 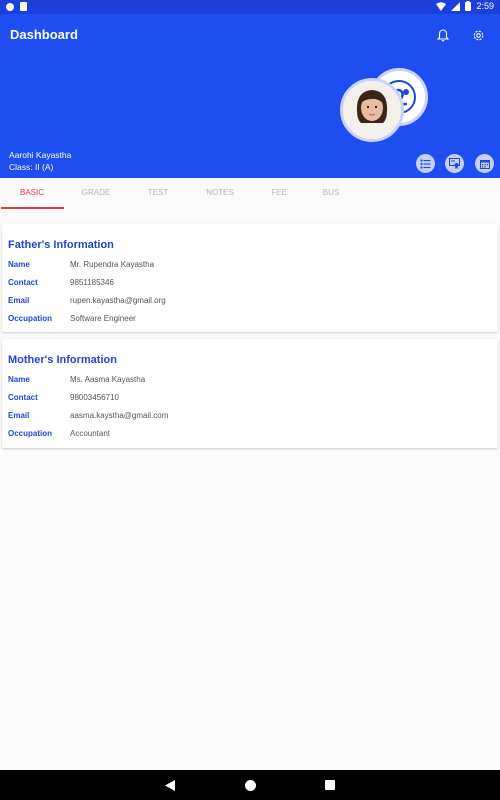 I want to click on mother-email-value: aasma.kaystha@gmail.com, so click(x=119, y=415).